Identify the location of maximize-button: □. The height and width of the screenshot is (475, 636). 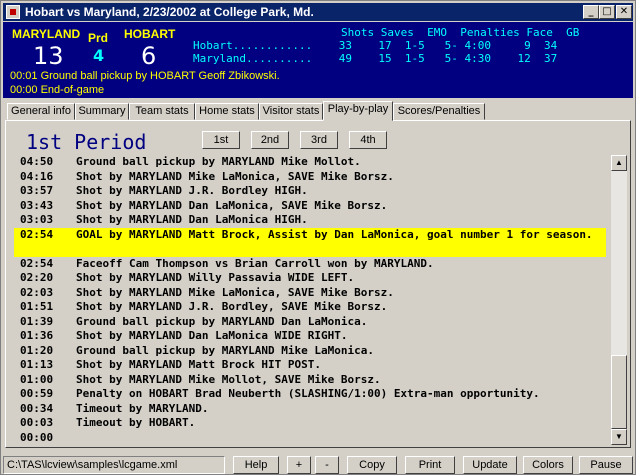
(607, 12).